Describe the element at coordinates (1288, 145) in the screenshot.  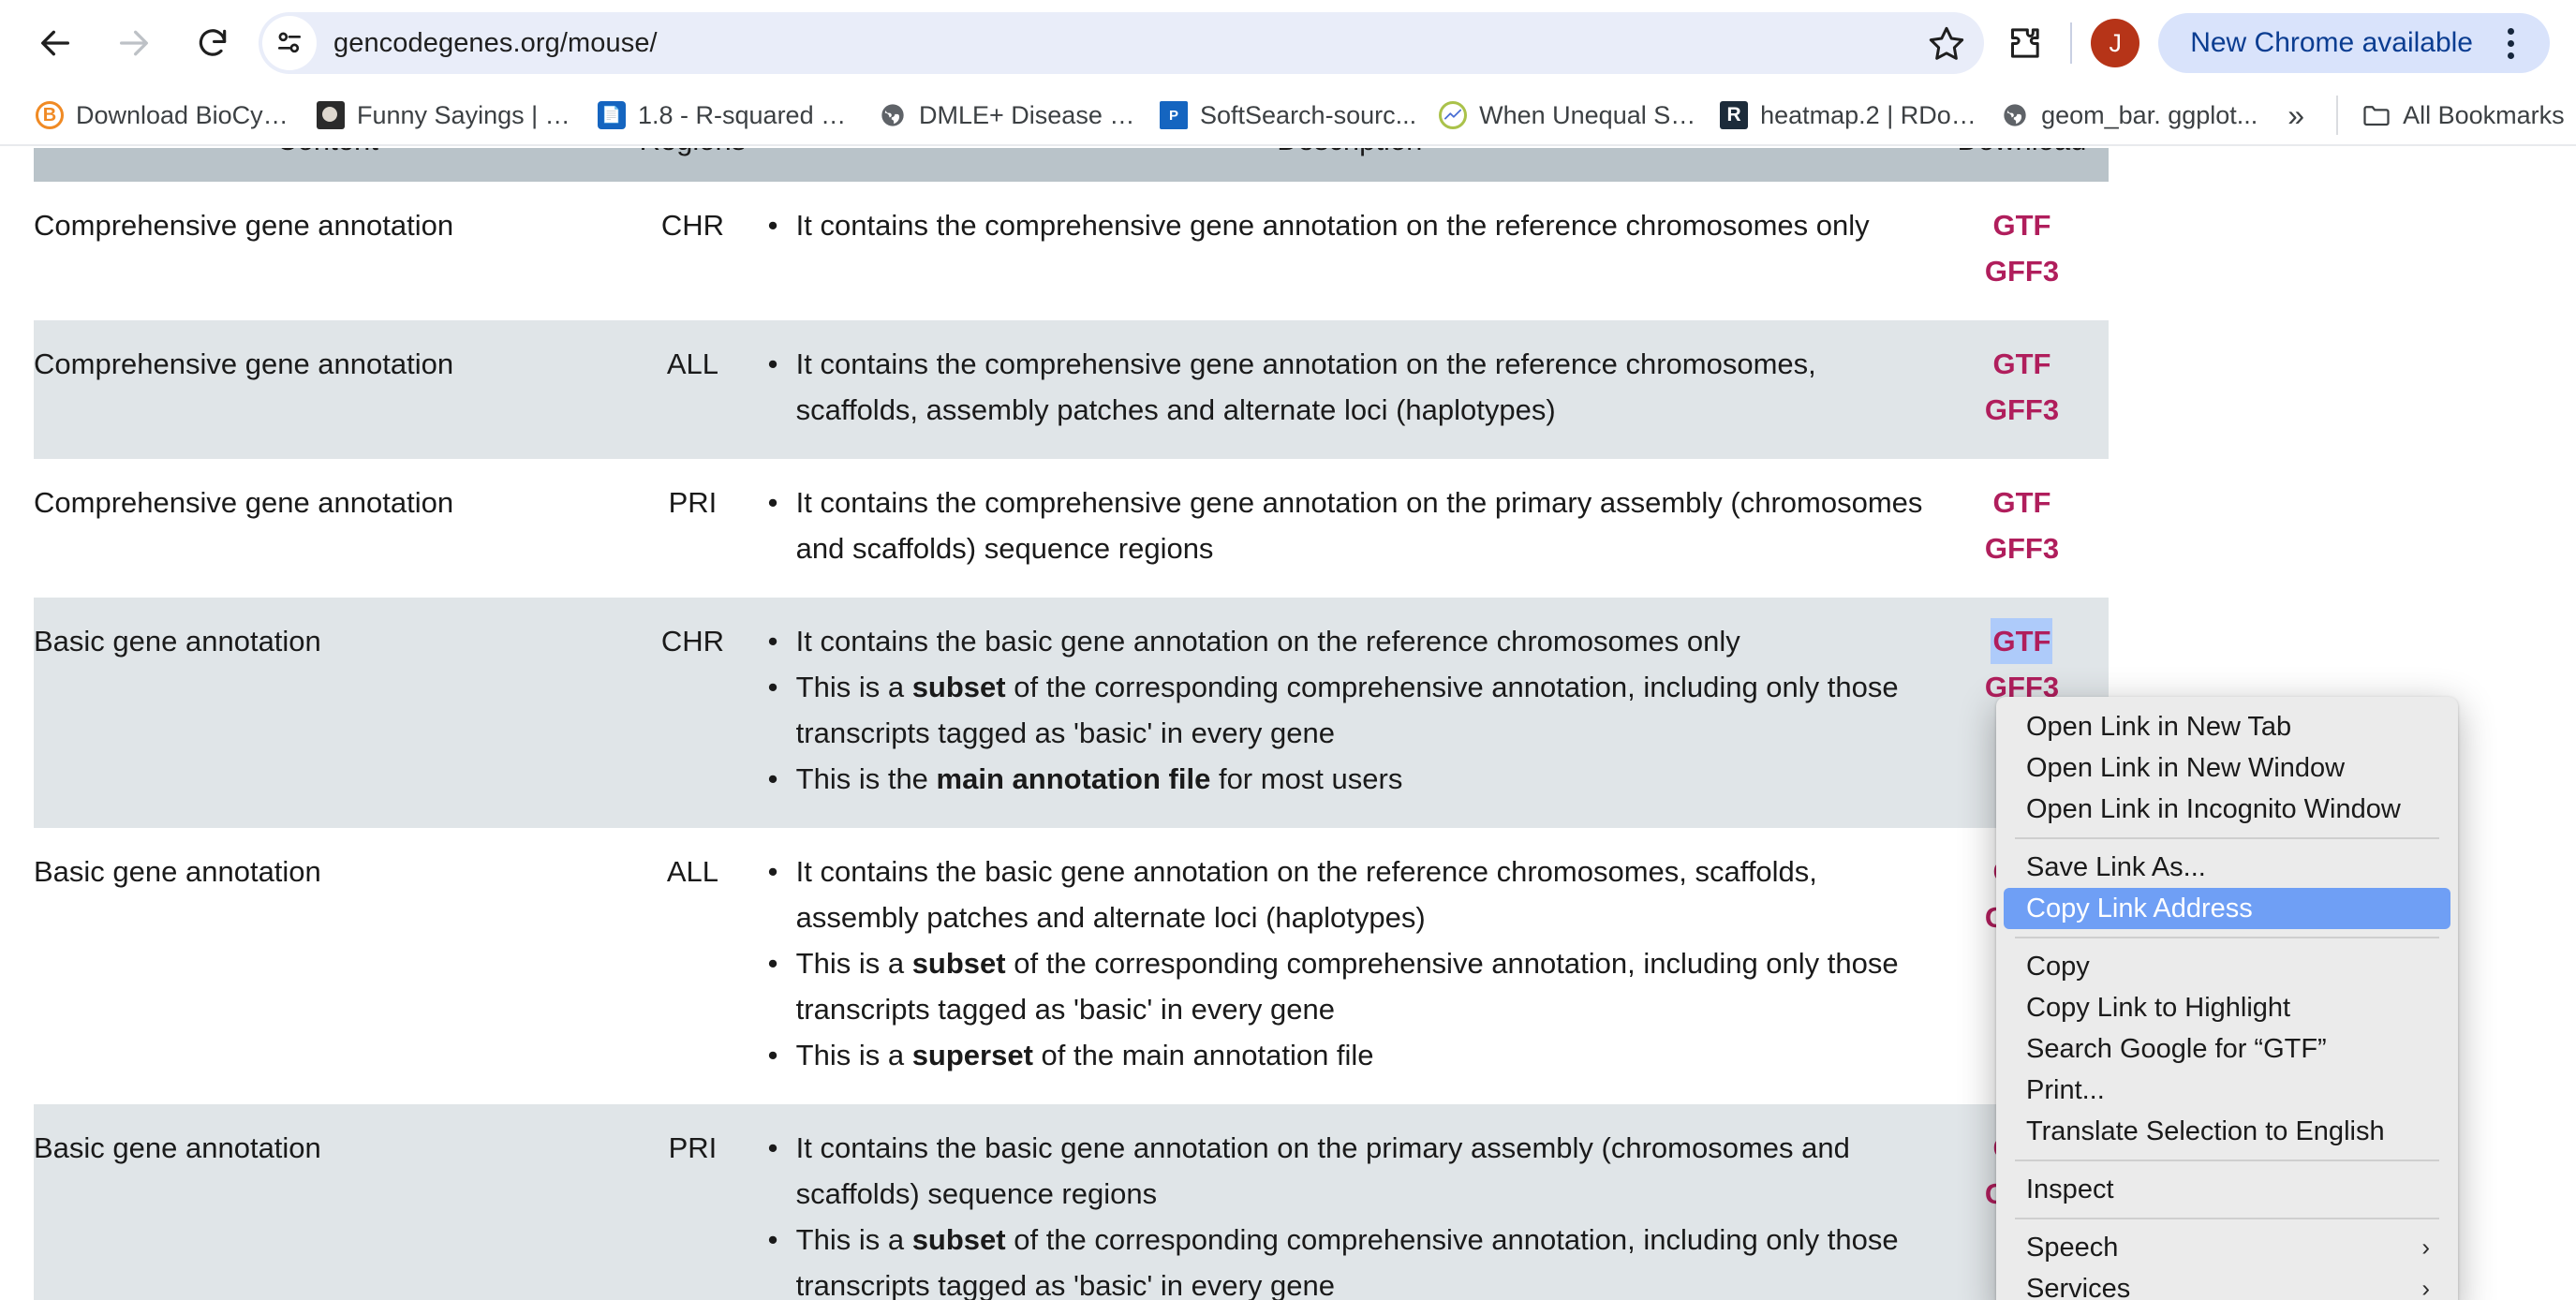
I see `content-separator` at that location.